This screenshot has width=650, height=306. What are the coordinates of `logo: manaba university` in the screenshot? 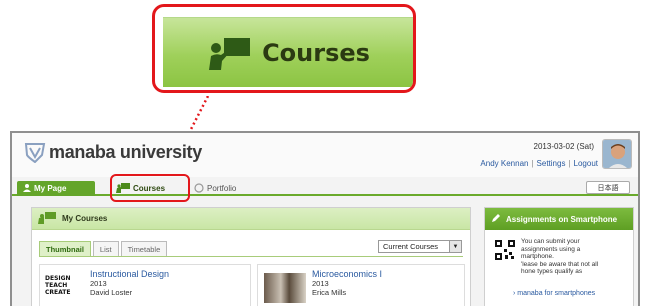 It's located at (113, 152).